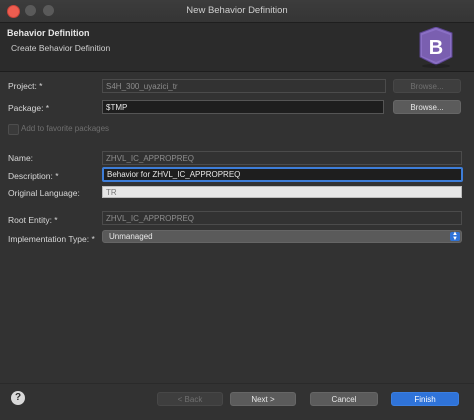  Describe the element at coordinates (21, 158) in the screenshot. I see `name-label: Name:` at that location.